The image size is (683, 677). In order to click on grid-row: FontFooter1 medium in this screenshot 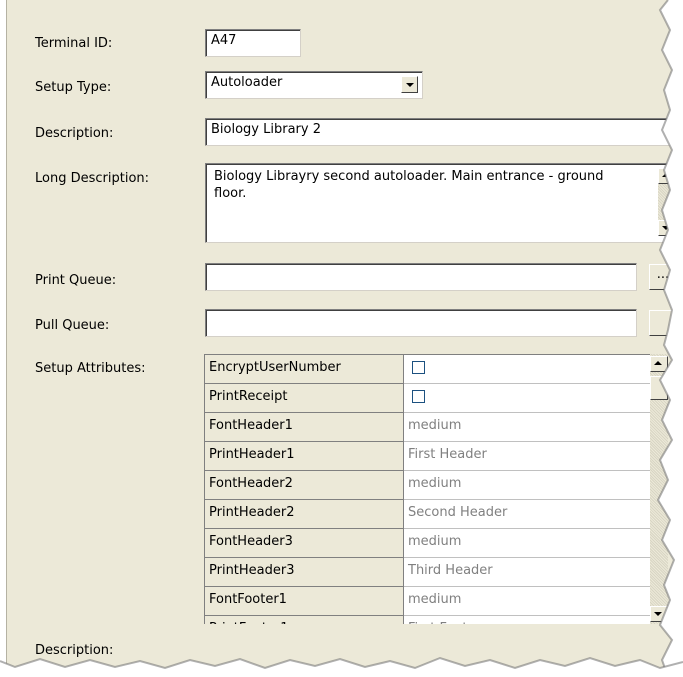, I will do `click(427, 601)`.